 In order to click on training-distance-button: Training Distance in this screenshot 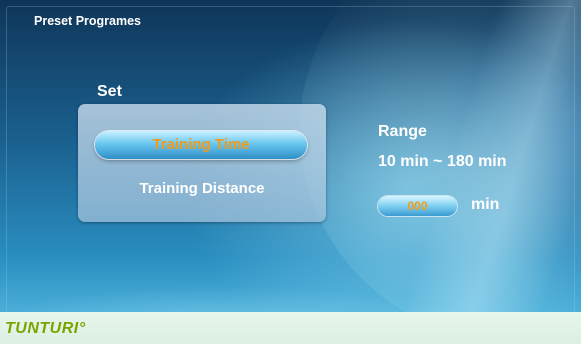, I will do `click(202, 188)`.